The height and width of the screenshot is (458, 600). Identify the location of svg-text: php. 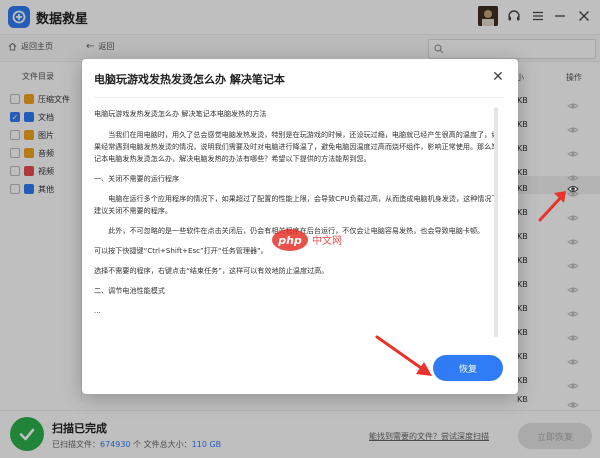
(289, 240).